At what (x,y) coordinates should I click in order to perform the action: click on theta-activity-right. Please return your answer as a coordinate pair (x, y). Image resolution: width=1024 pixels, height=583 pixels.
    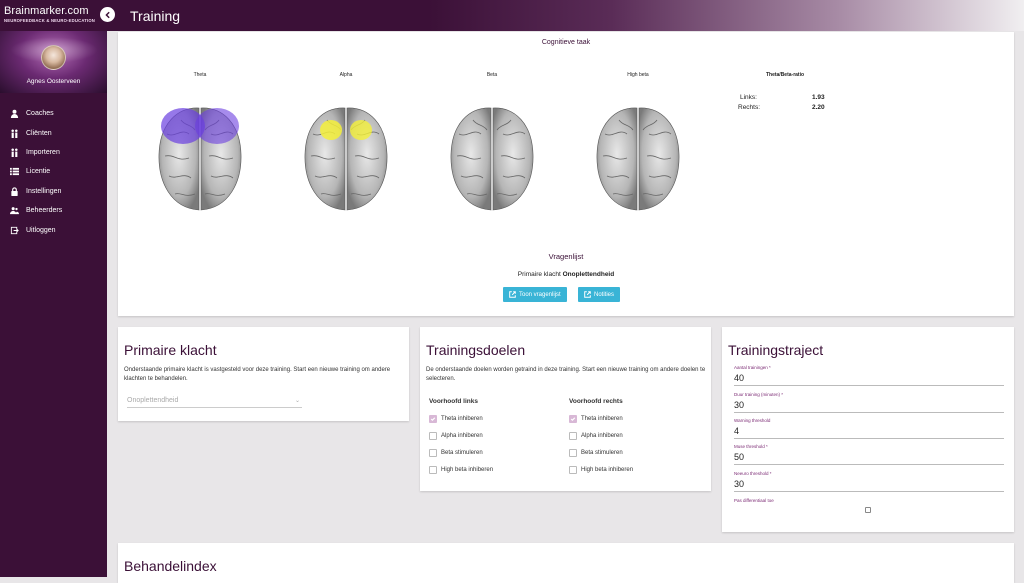
    Looking at the image, I should click on (217, 126).